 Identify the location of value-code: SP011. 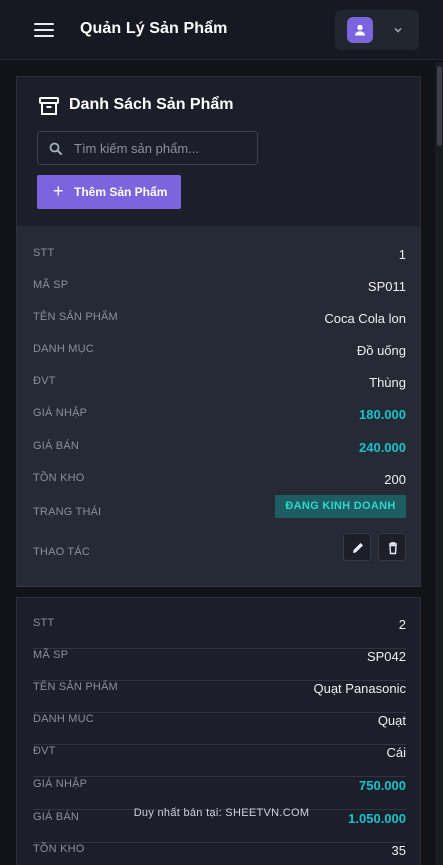
(386, 286).